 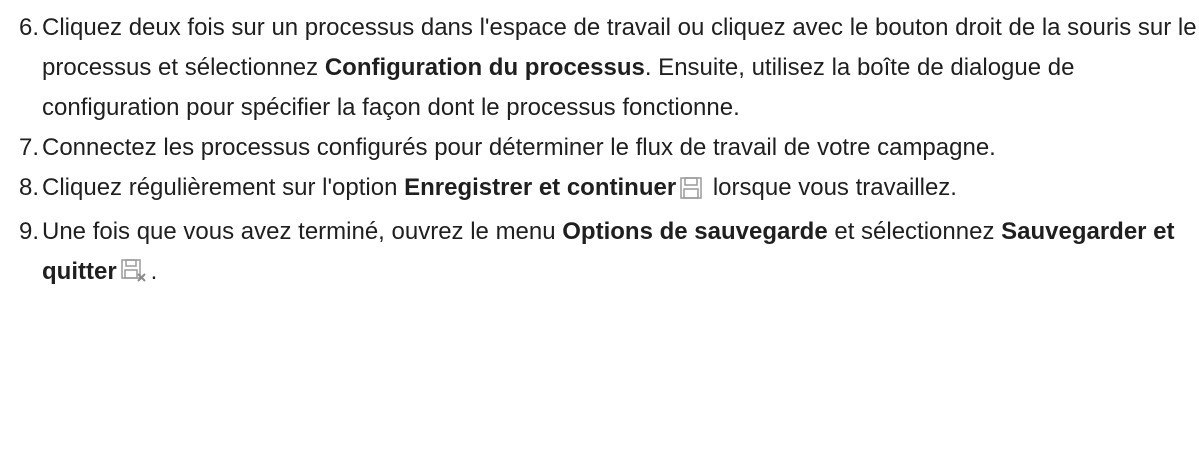 I want to click on save-and-exit-icon, so click(x=133, y=276).